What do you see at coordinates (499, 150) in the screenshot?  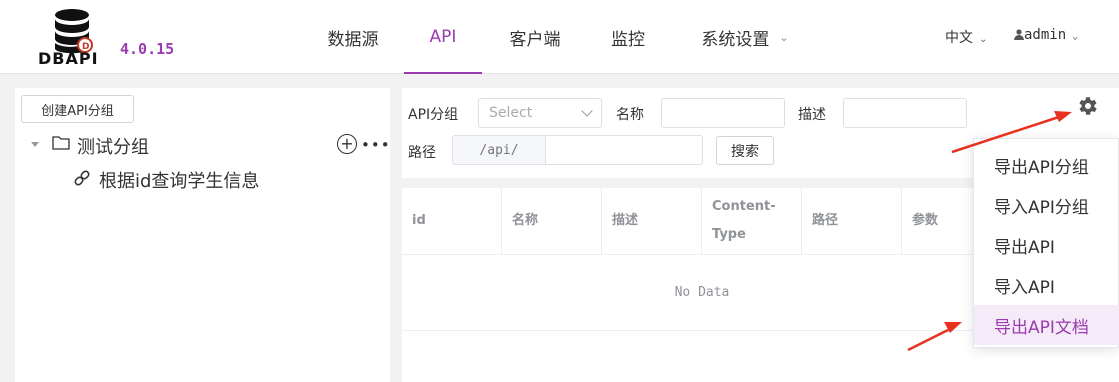 I see `path-prefix: /api/` at bounding box center [499, 150].